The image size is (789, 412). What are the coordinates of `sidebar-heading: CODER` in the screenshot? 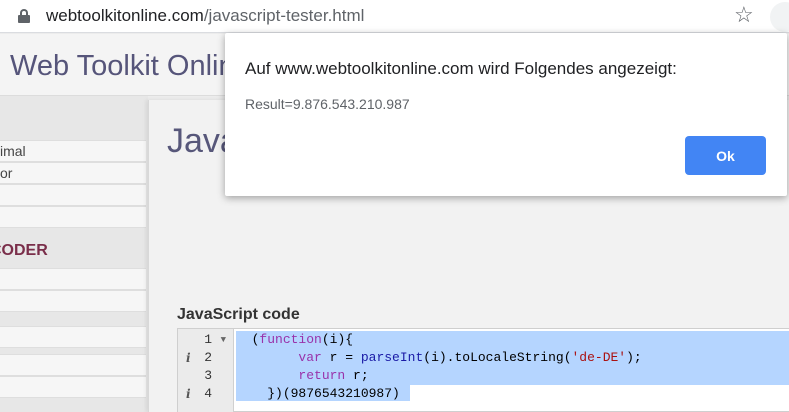 It's located at (24, 250).